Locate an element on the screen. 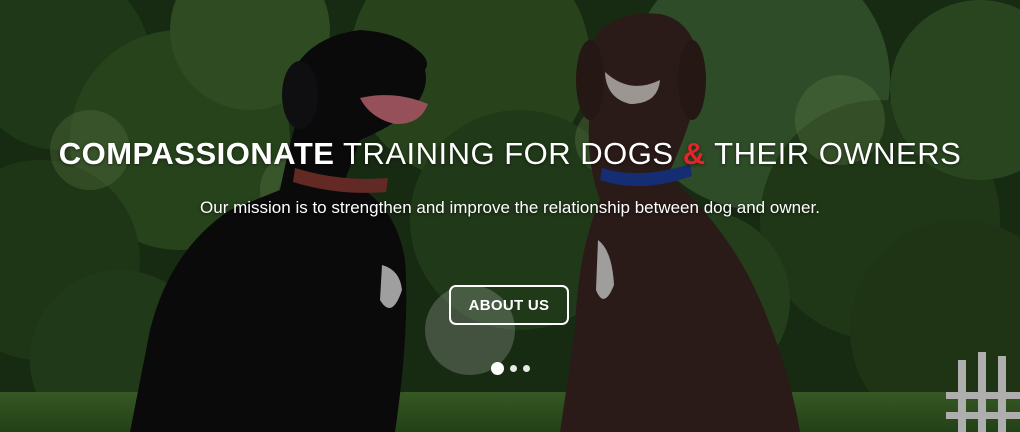 Image resolution: width=1020 pixels, height=432 pixels. about-us-button: ABOUT US is located at coordinates (509, 305).